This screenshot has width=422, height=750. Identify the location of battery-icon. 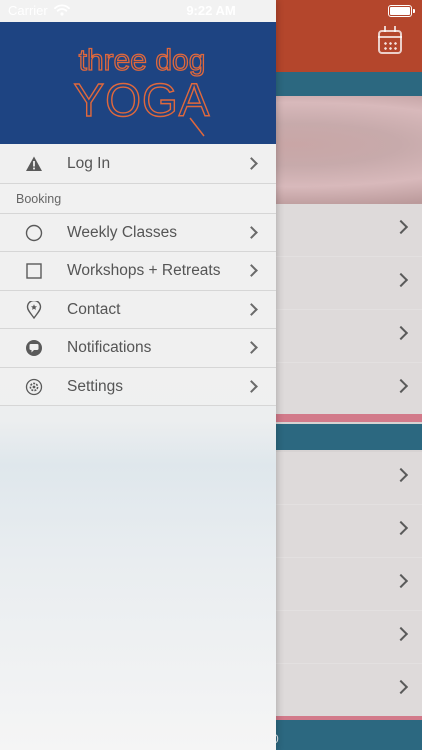
(401, 11).